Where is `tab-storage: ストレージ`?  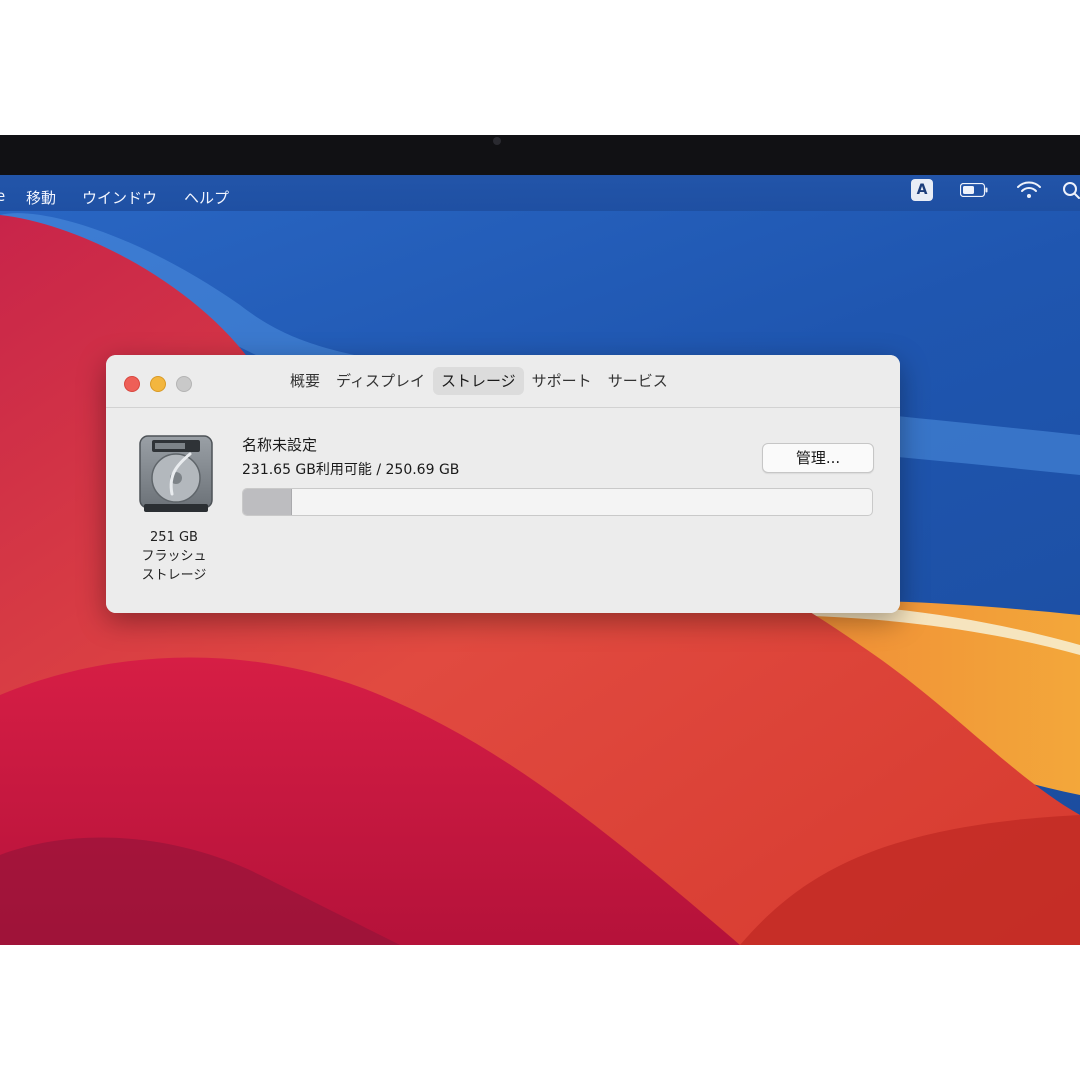
tab-storage: ストレージ is located at coordinates (478, 381).